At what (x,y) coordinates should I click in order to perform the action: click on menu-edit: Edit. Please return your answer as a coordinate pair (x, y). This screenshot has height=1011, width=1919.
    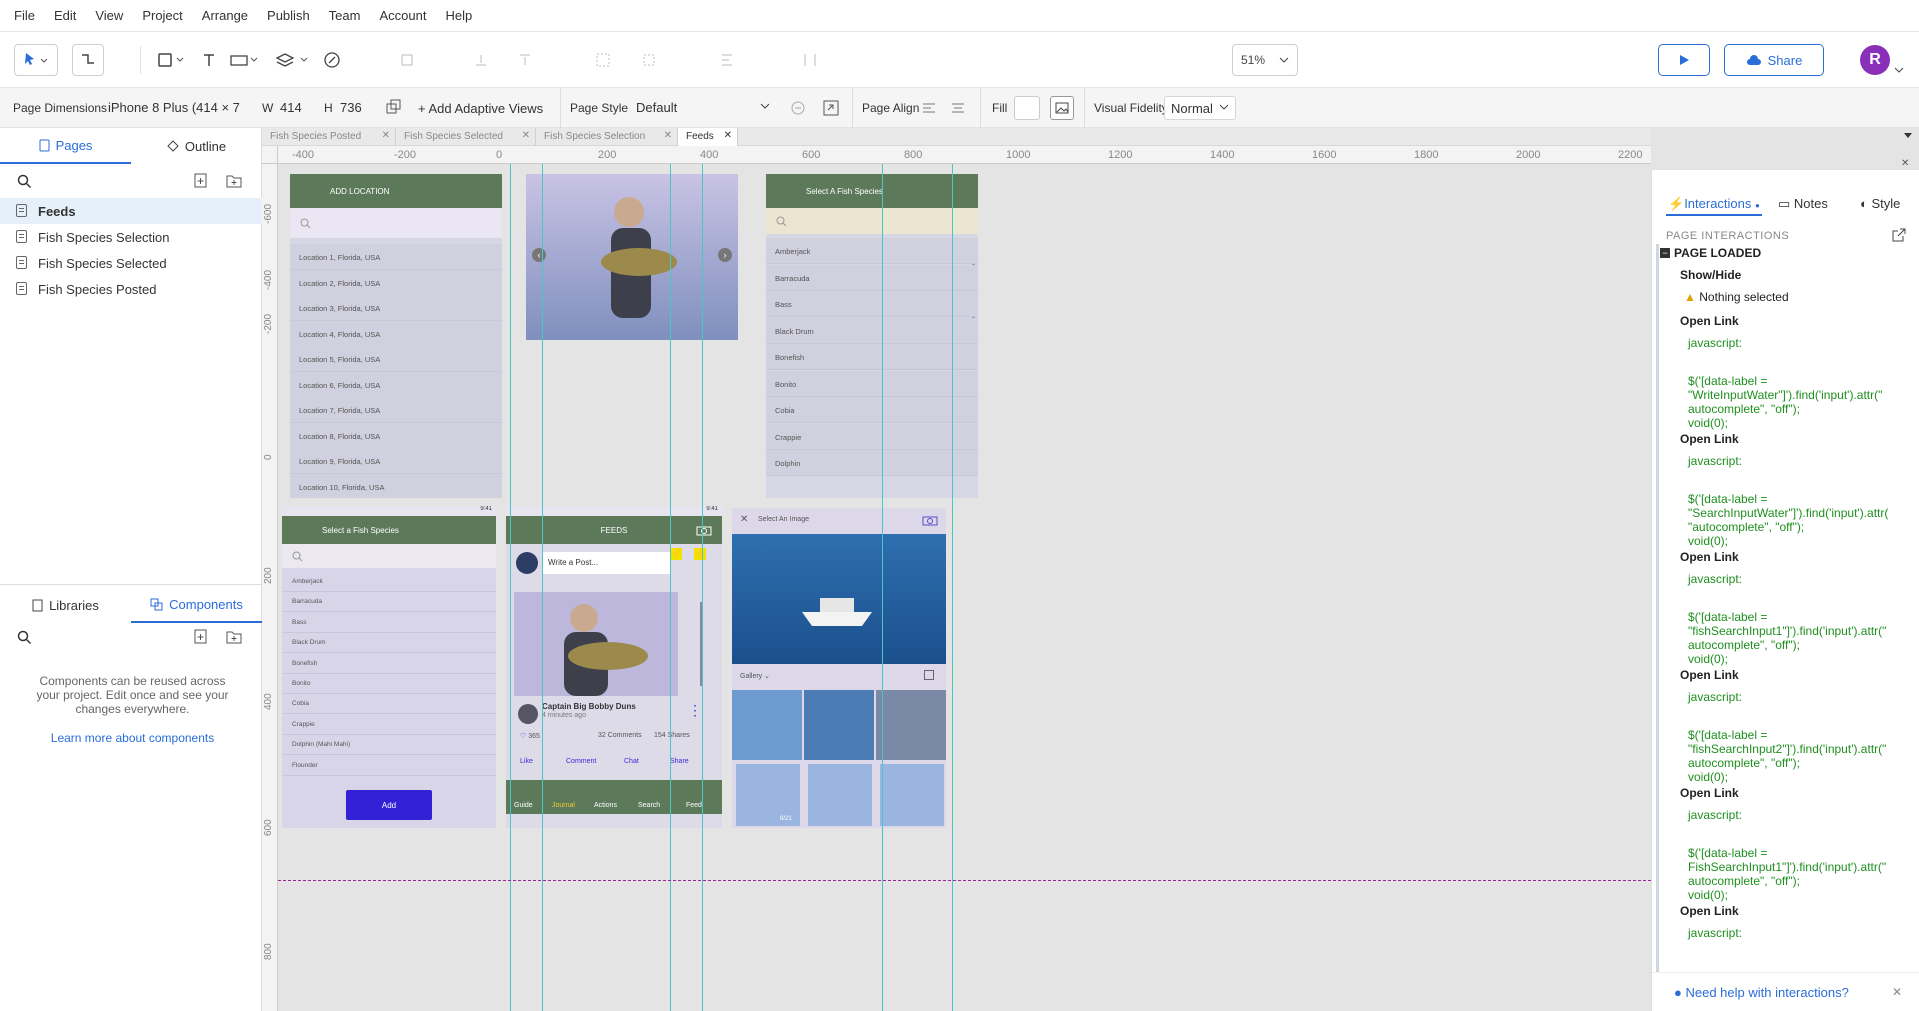
    Looking at the image, I should click on (65, 15).